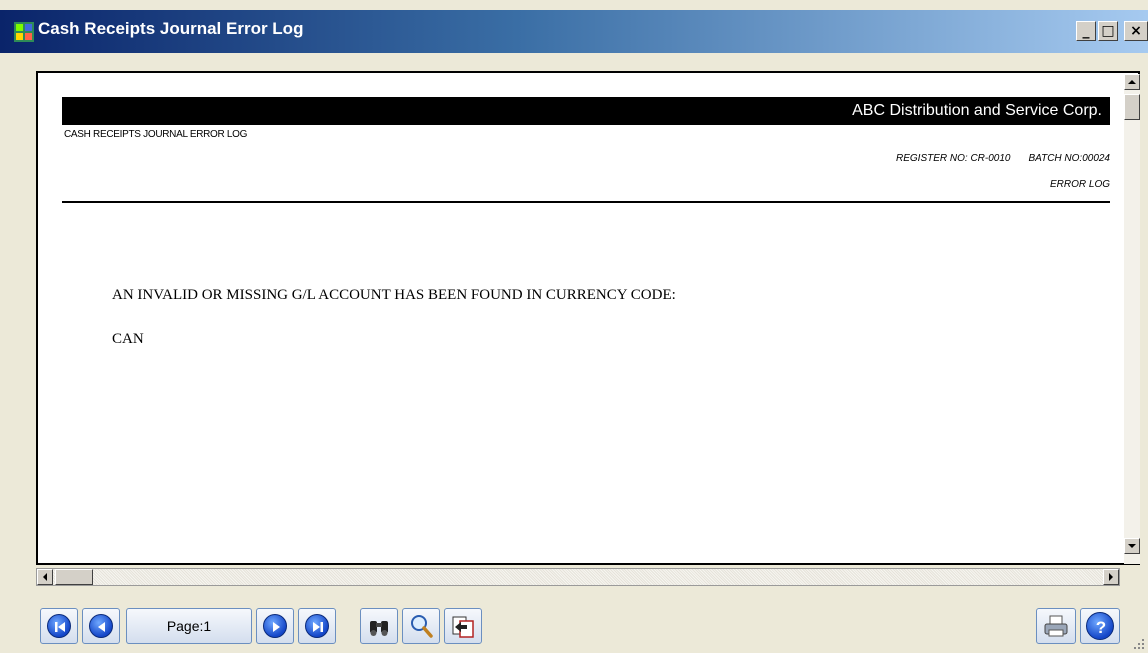 This screenshot has height=653, width=1148. I want to click on previous-page-icon, so click(101, 627).